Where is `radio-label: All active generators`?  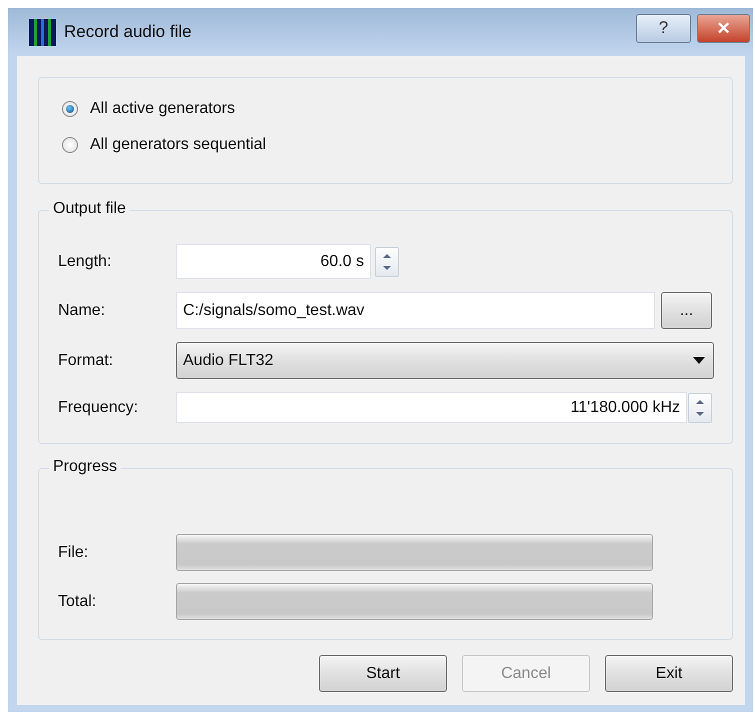 radio-label: All active generators is located at coordinates (162, 109).